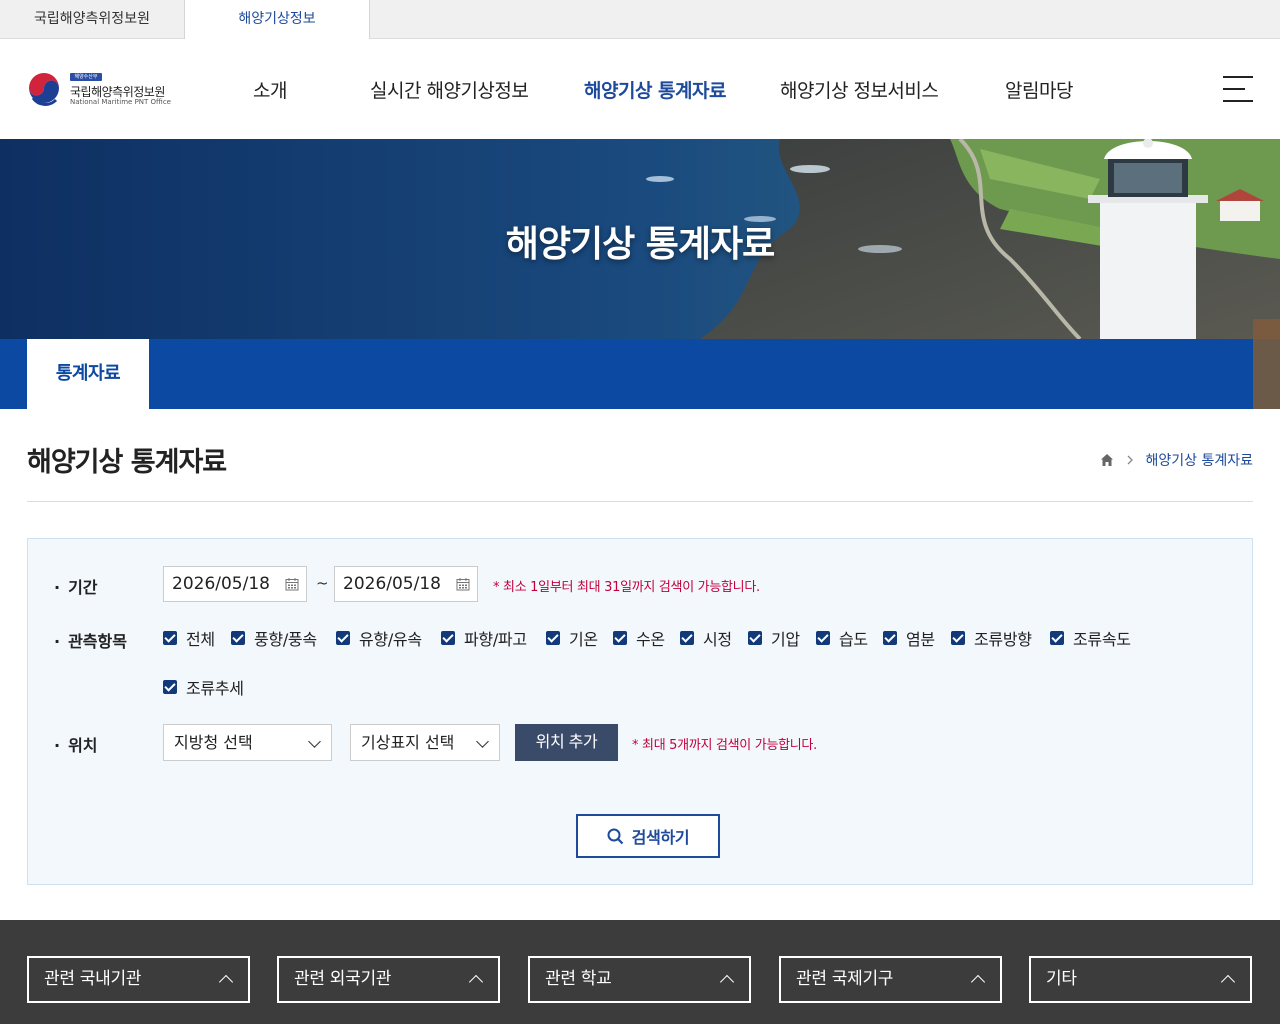 This screenshot has height=1024, width=1280. What do you see at coordinates (845, 979) in the screenshot?
I see `footer-select-label: 관련 국제기구` at bounding box center [845, 979].